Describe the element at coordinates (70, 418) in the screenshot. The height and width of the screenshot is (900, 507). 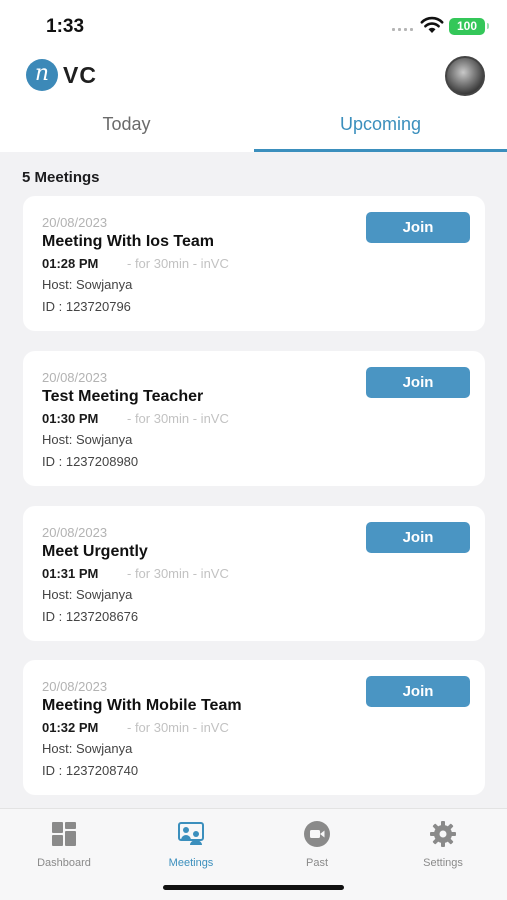
I see `meeting-time: 01:30 PM` at that location.